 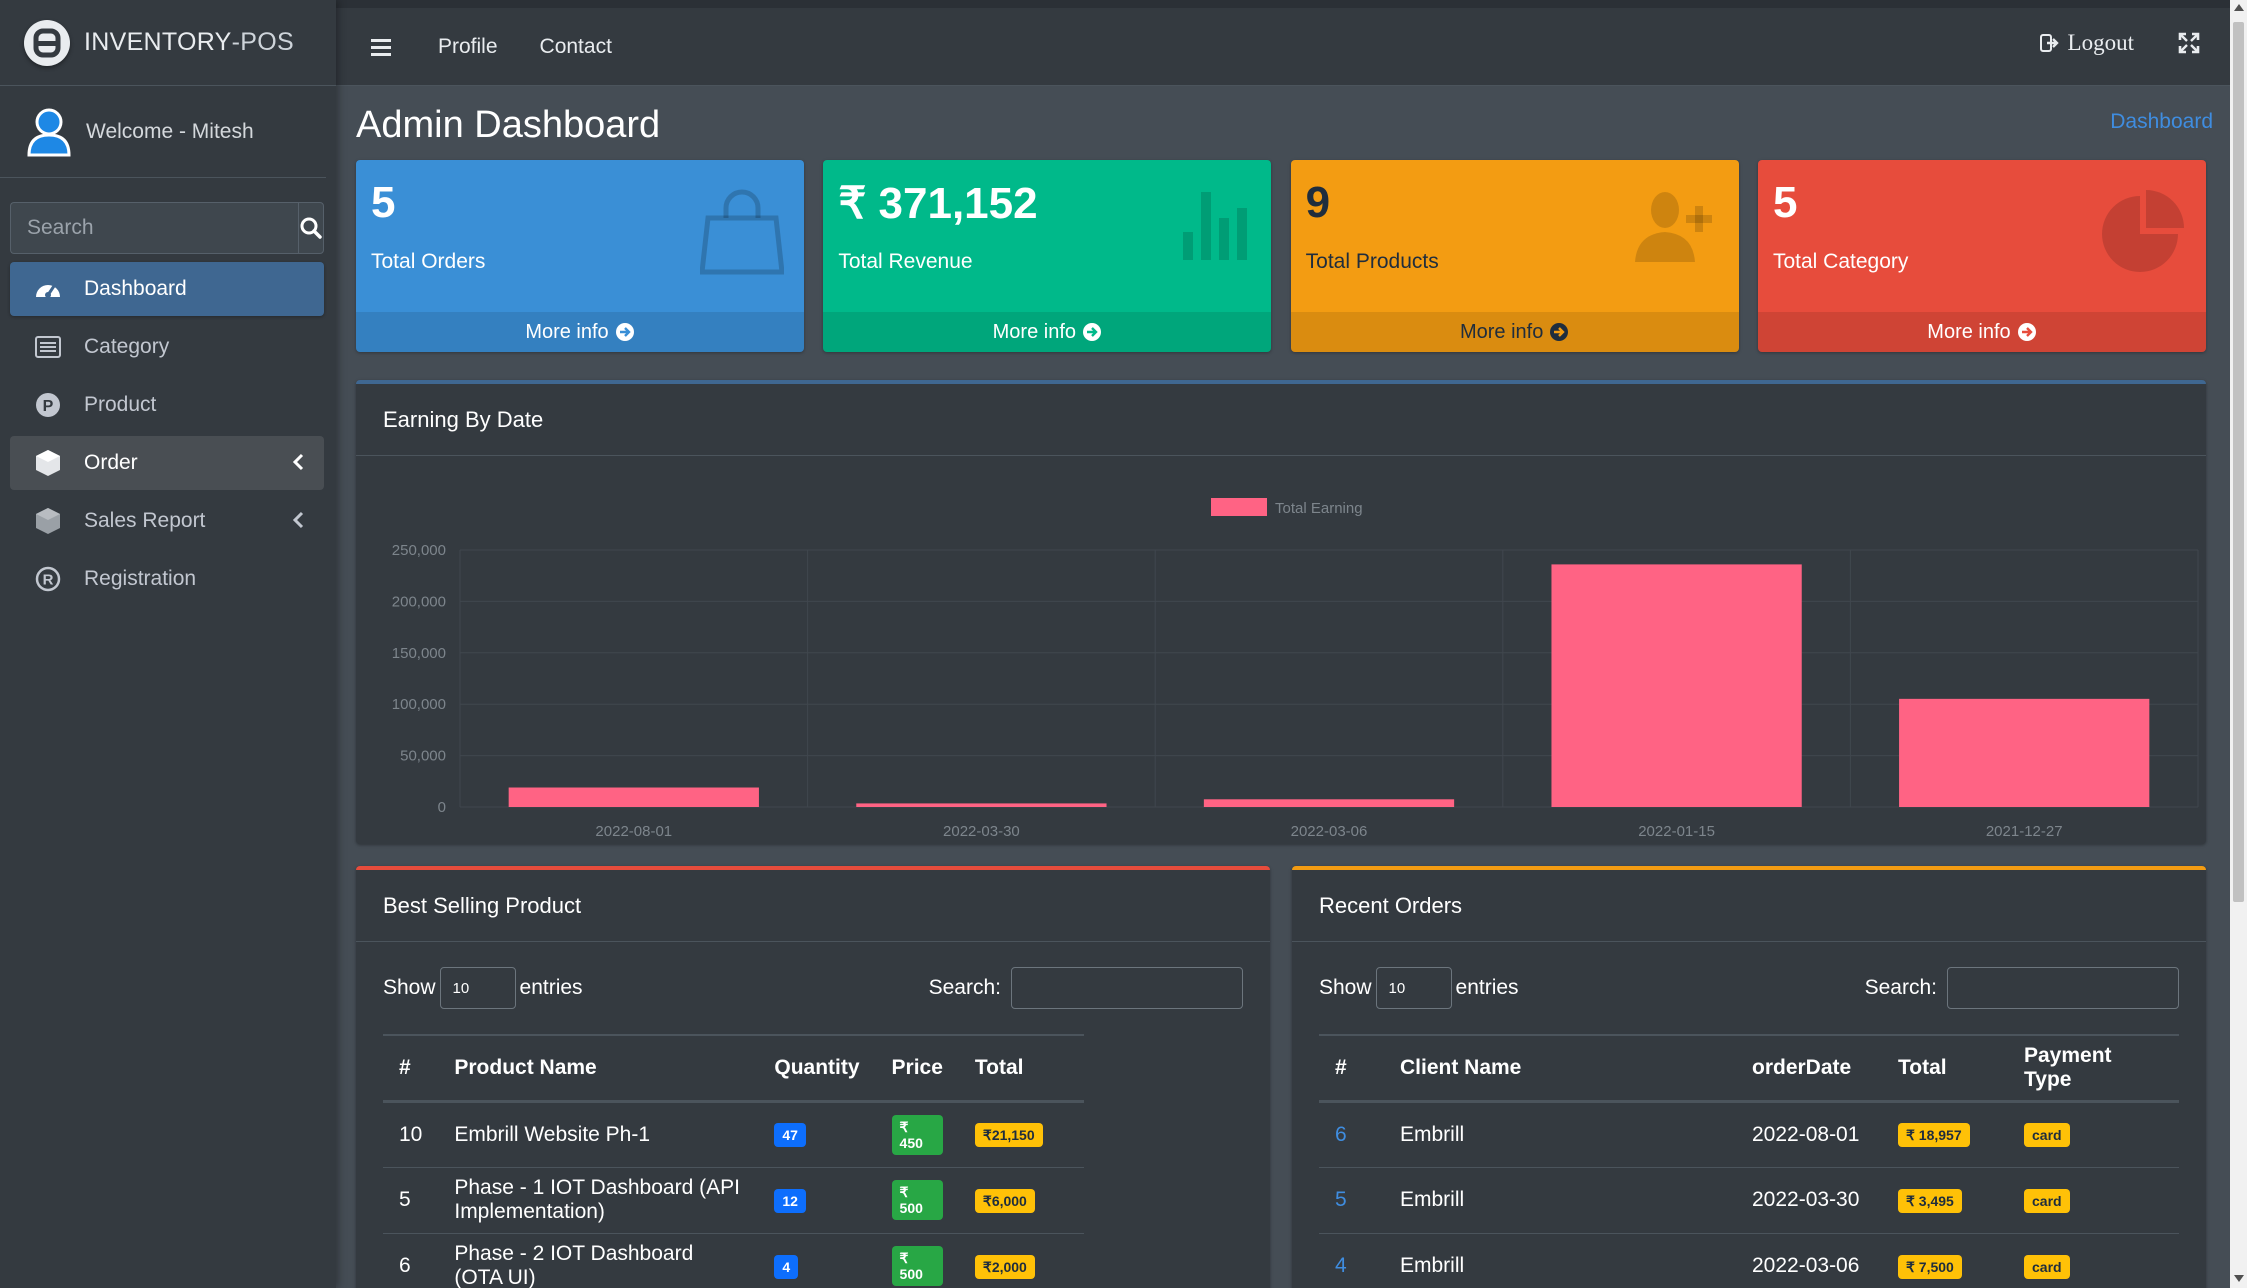 I want to click on total-badge: ₹6,000, so click(x=1004, y=1200).